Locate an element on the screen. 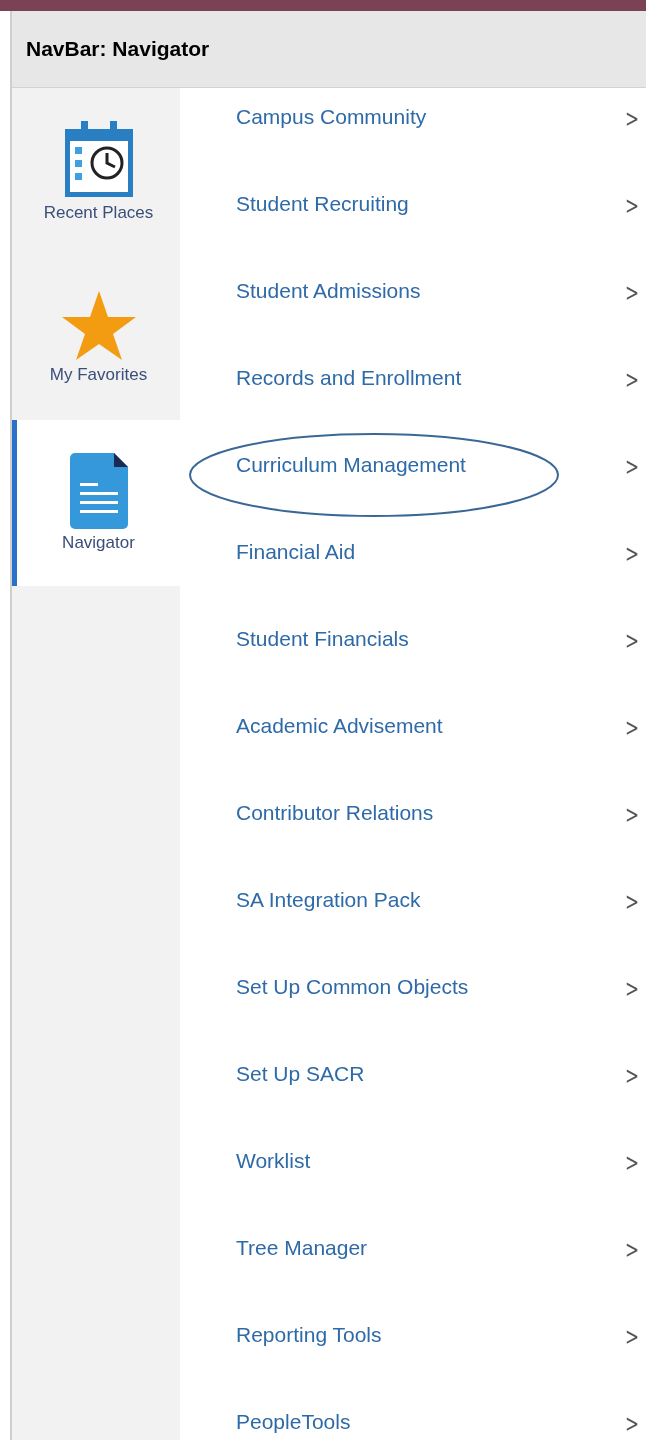 This screenshot has width=646, height=1440. menu-link: Campus Community is located at coordinates (331, 117).